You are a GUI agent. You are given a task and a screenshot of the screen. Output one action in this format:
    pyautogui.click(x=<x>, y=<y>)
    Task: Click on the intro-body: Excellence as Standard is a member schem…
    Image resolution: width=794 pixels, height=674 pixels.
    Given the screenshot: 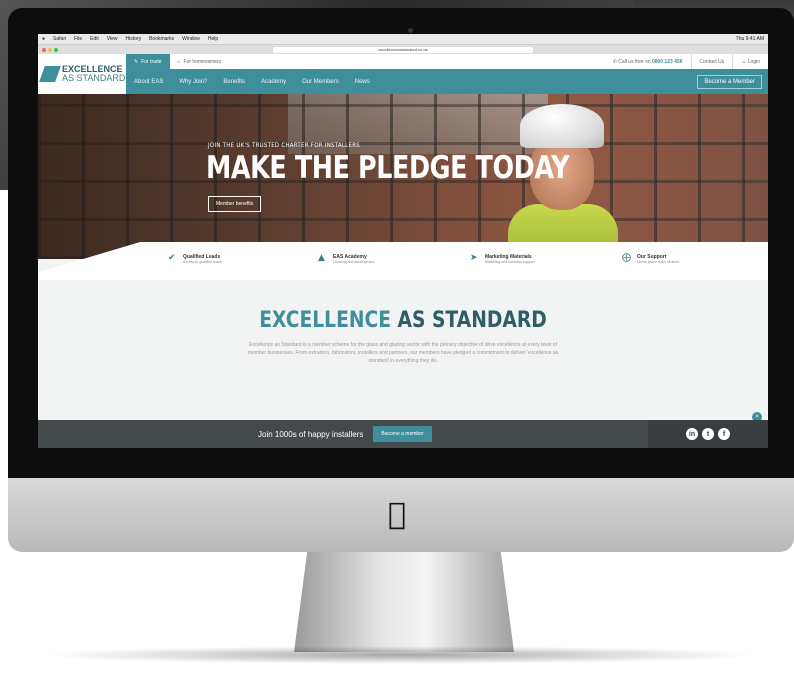 What is the action you would take?
    pyautogui.click(x=403, y=353)
    